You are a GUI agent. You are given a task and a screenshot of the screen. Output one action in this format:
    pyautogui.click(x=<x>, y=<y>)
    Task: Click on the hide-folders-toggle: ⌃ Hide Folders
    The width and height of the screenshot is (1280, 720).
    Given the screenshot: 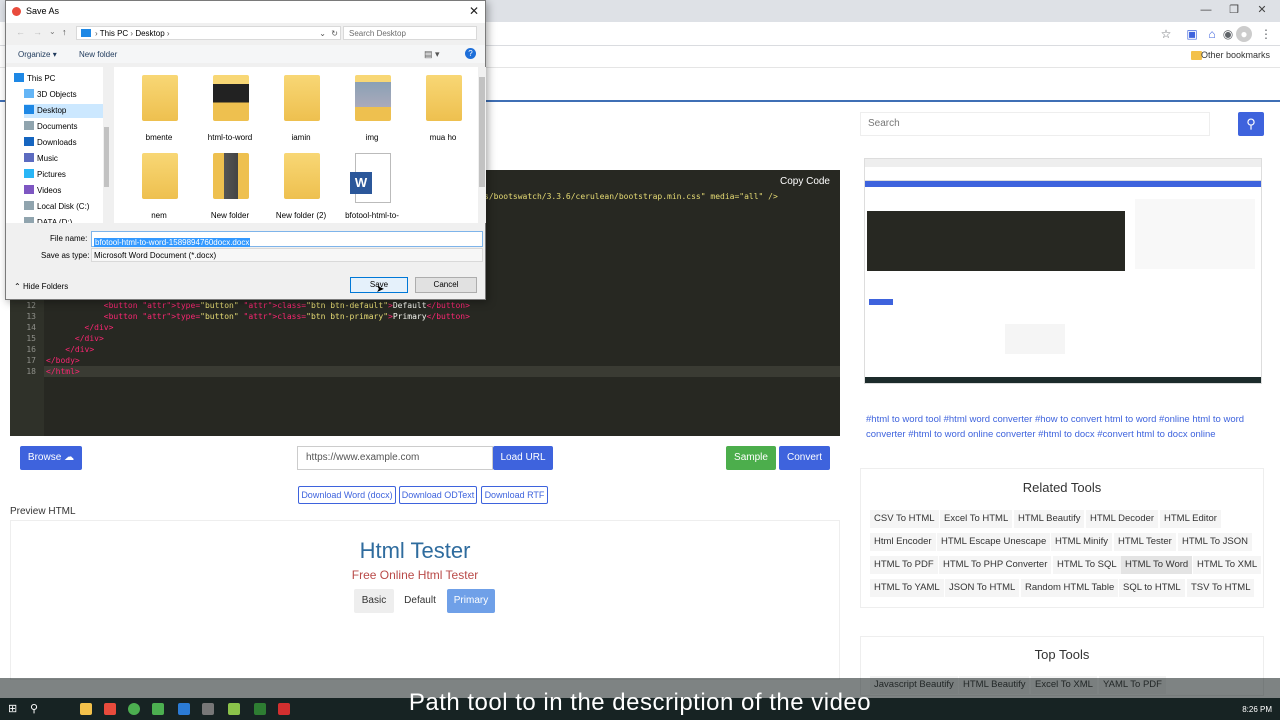 What is the action you would take?
    pyautogui.click(x=41, y=286)
    